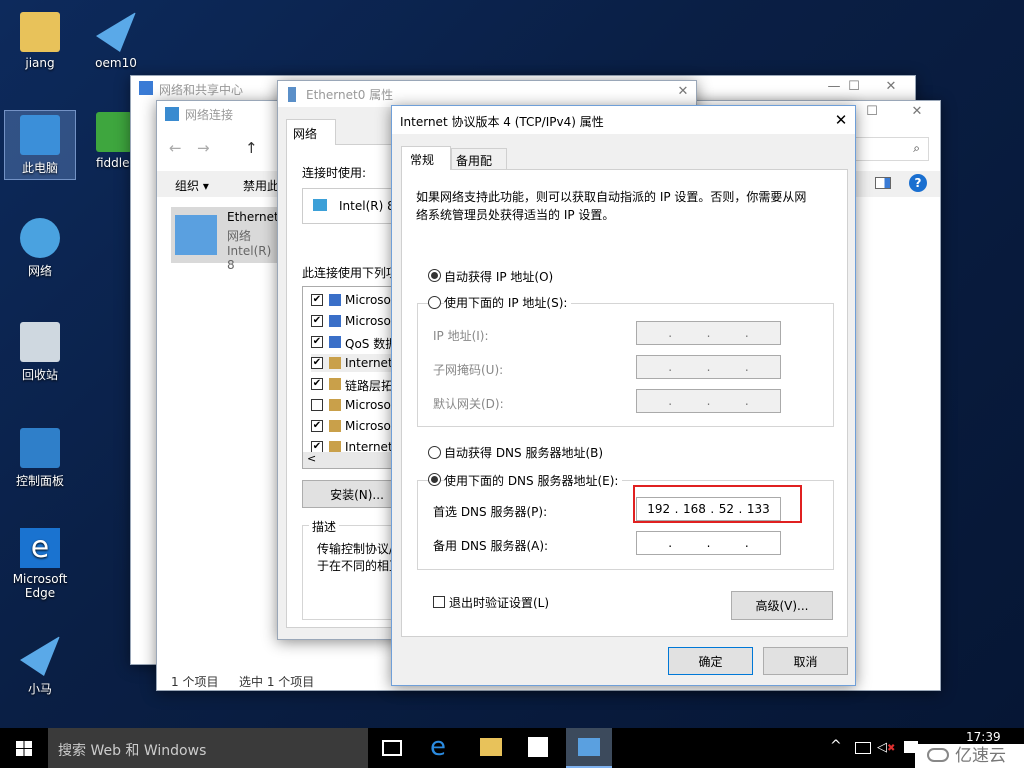  I want to click on desktop-icon-xiaoma: 小马, so click(40, 666).